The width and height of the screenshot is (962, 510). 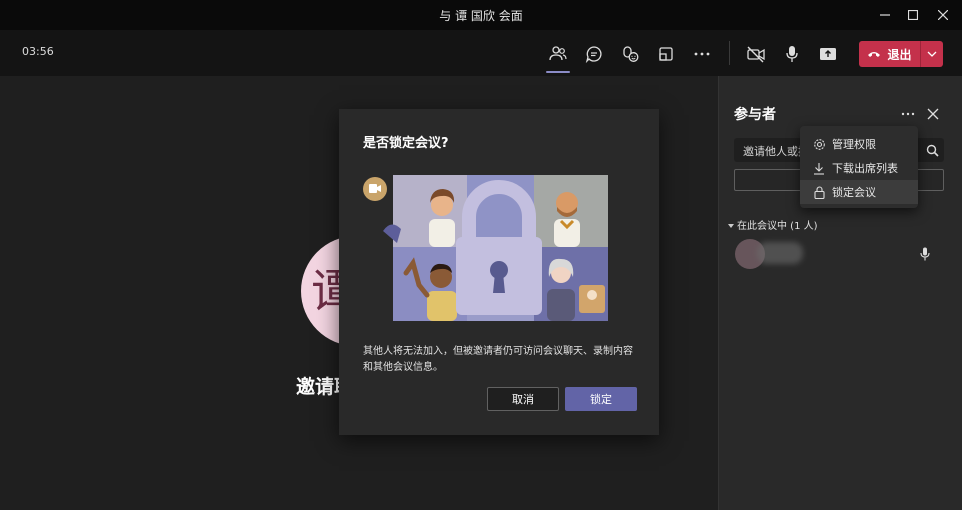 What do you see at coordinates (819, 168) in the screenshot?
I see `download-icon` at bounding box center [819, 168].